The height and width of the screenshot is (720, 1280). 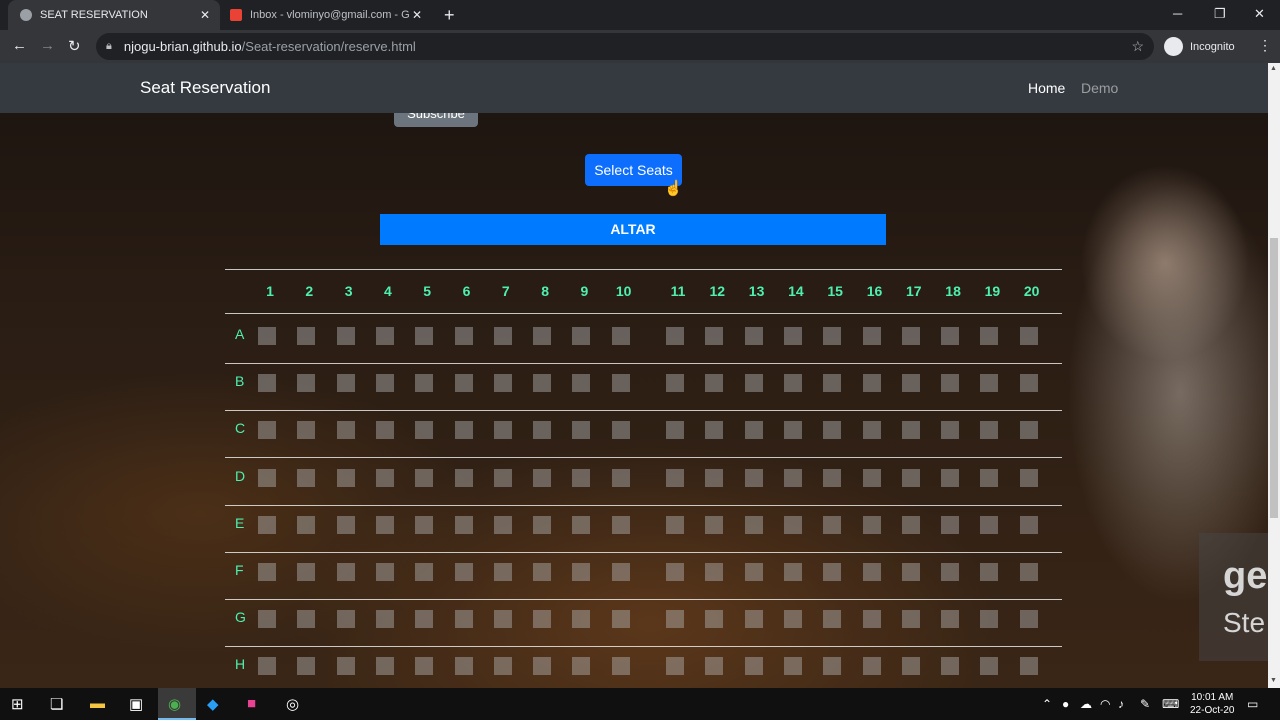 What do you see at coordinates (1273, 68) in the screenshot?
I see `scroll-up-icon: ▲` at bounding box center [1273, 68].